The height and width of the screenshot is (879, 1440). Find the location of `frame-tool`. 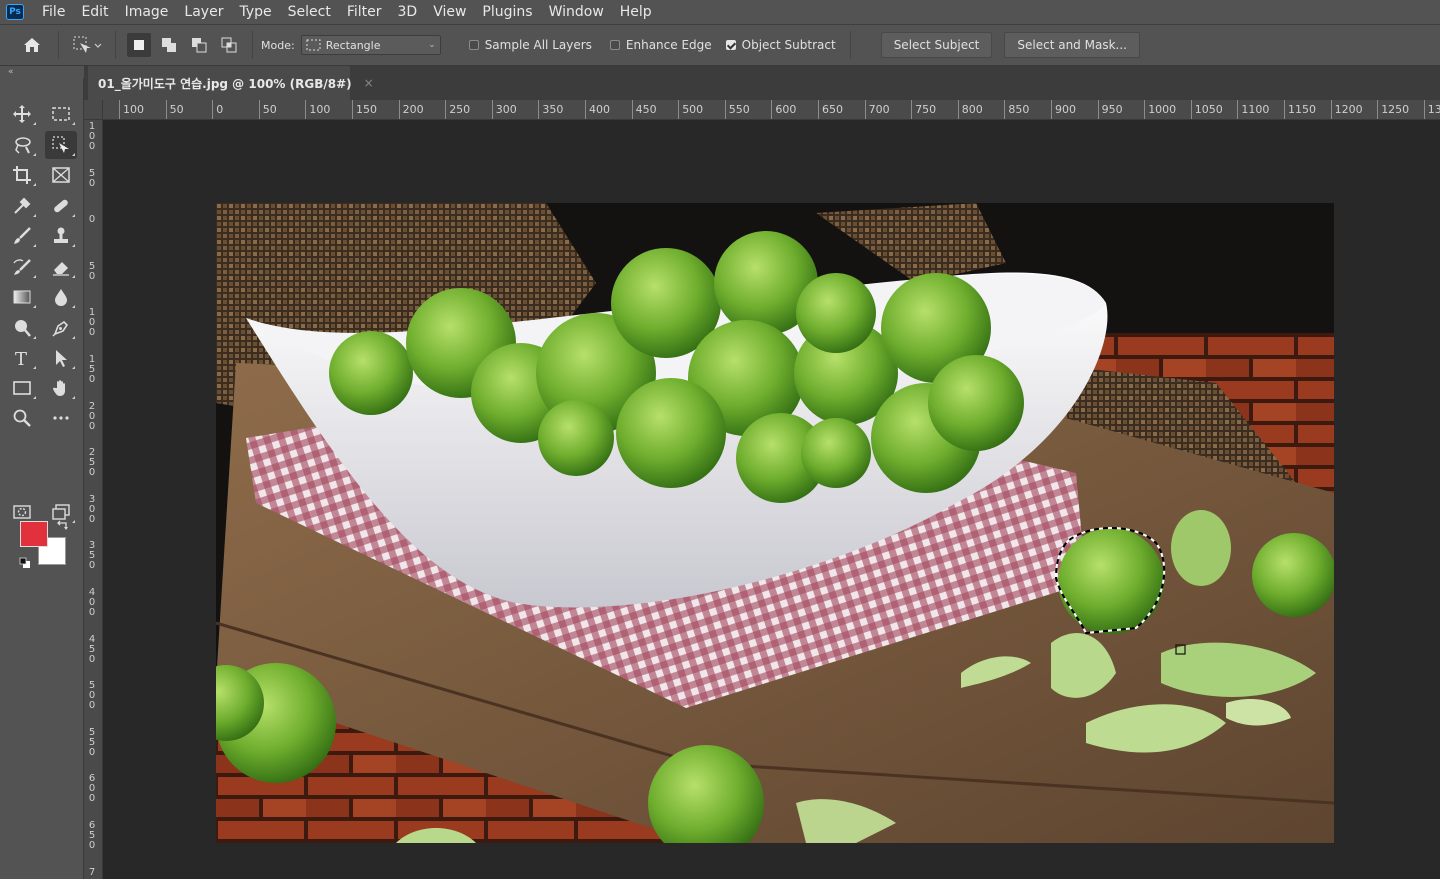

frame-tool is located at coordinates (61, 175).